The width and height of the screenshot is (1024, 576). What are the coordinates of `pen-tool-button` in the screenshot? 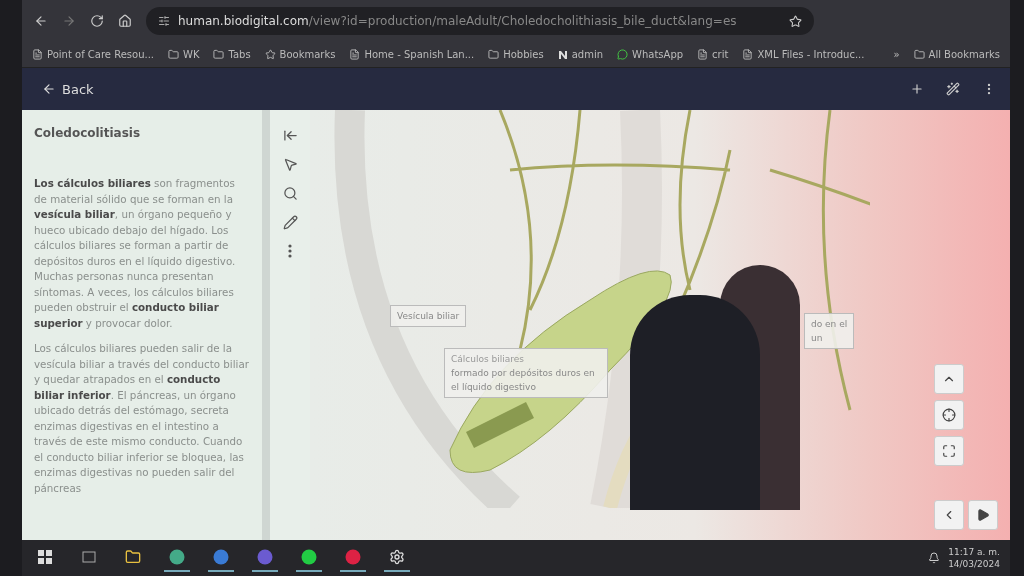 It's located at (290, 222).